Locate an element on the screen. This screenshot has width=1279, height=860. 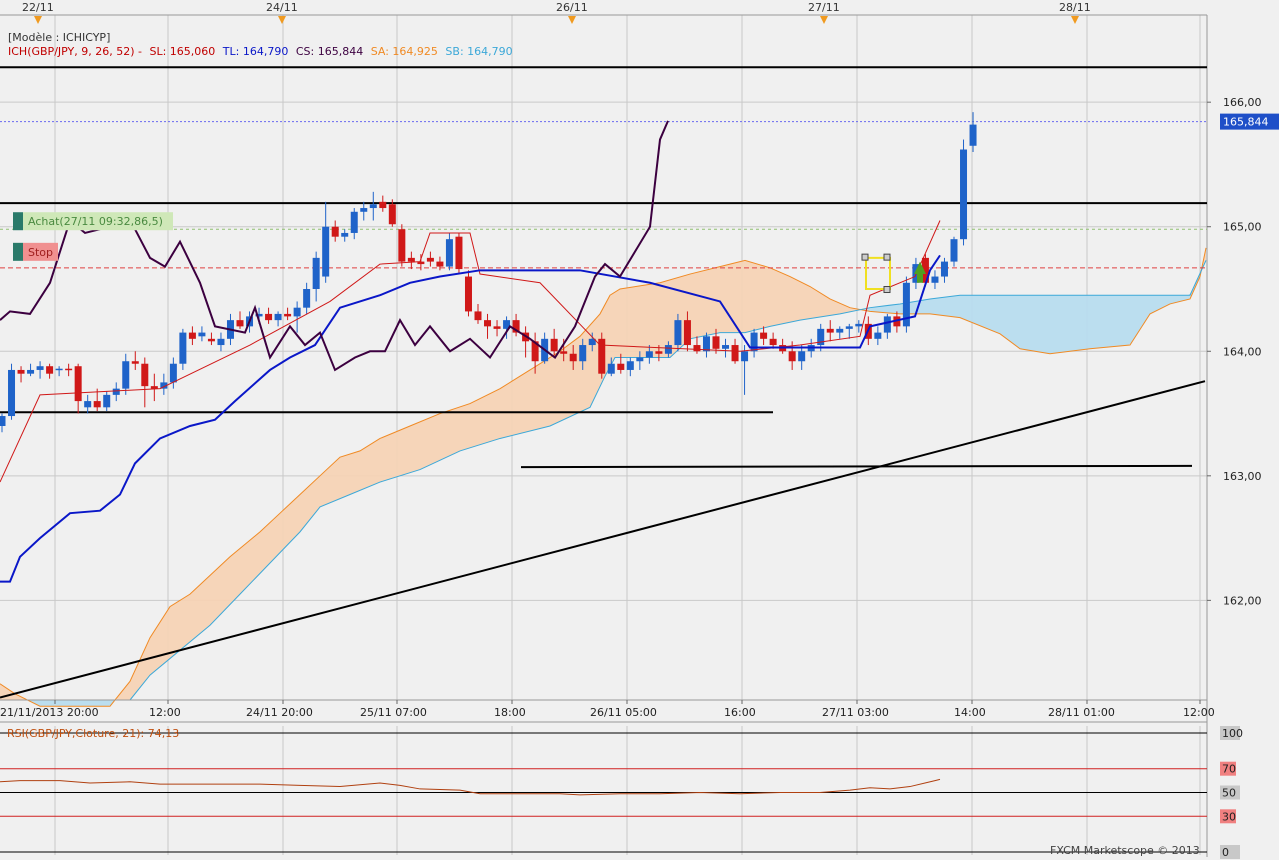
stop-handle is located at coordinates (18, 251).